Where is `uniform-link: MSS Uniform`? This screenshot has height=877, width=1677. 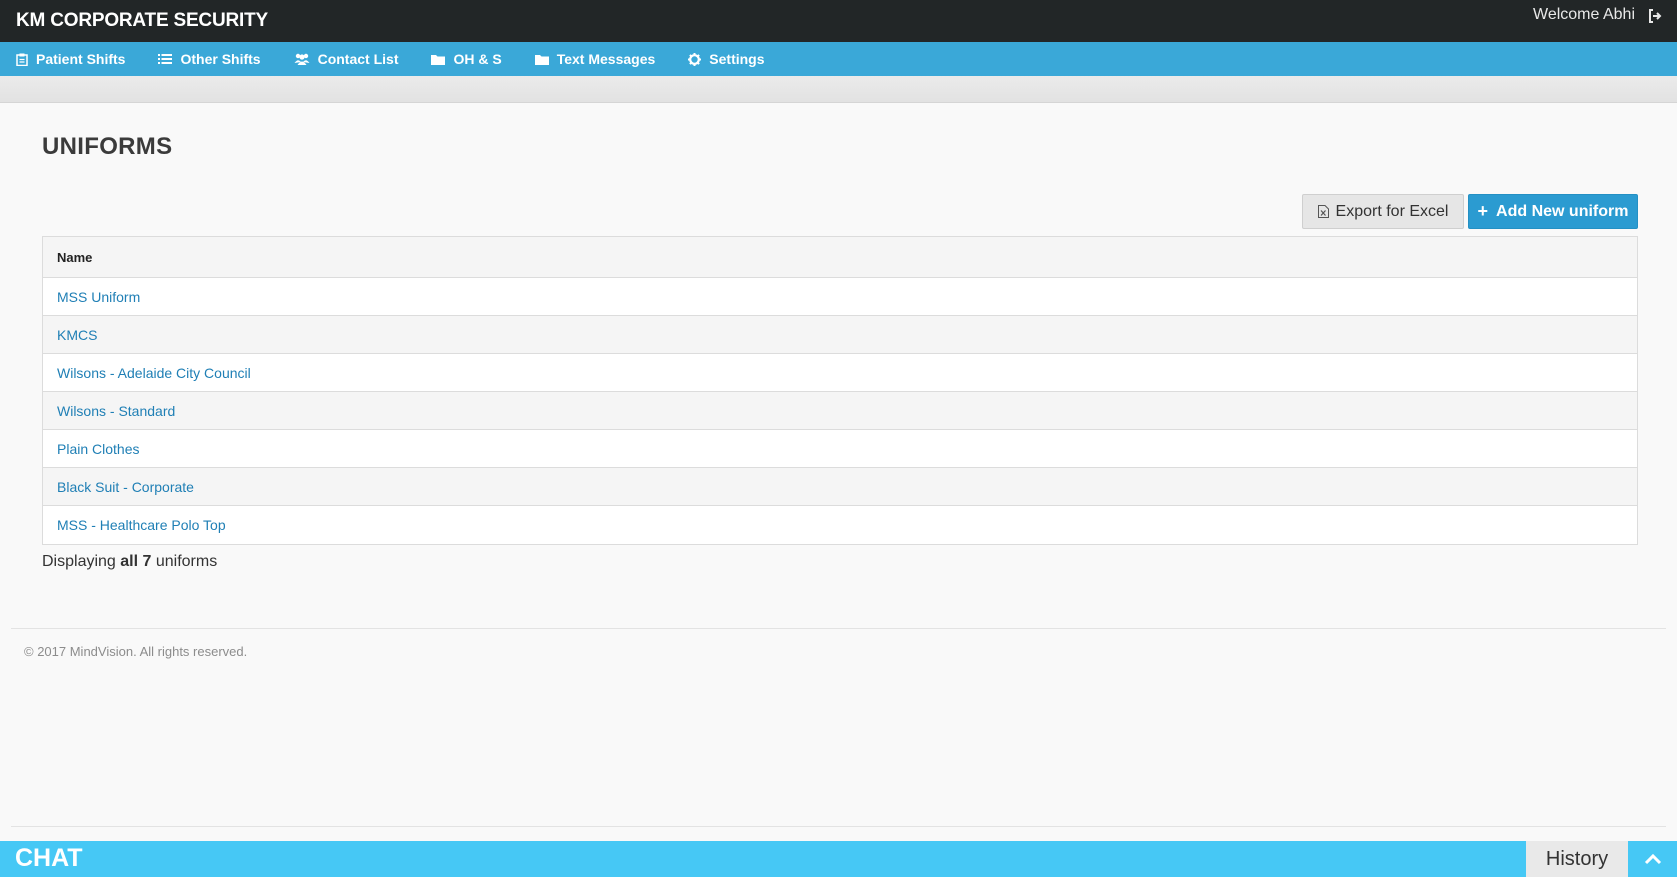 uniform-link: MSS Uniform is located at coordinates (98, 297).